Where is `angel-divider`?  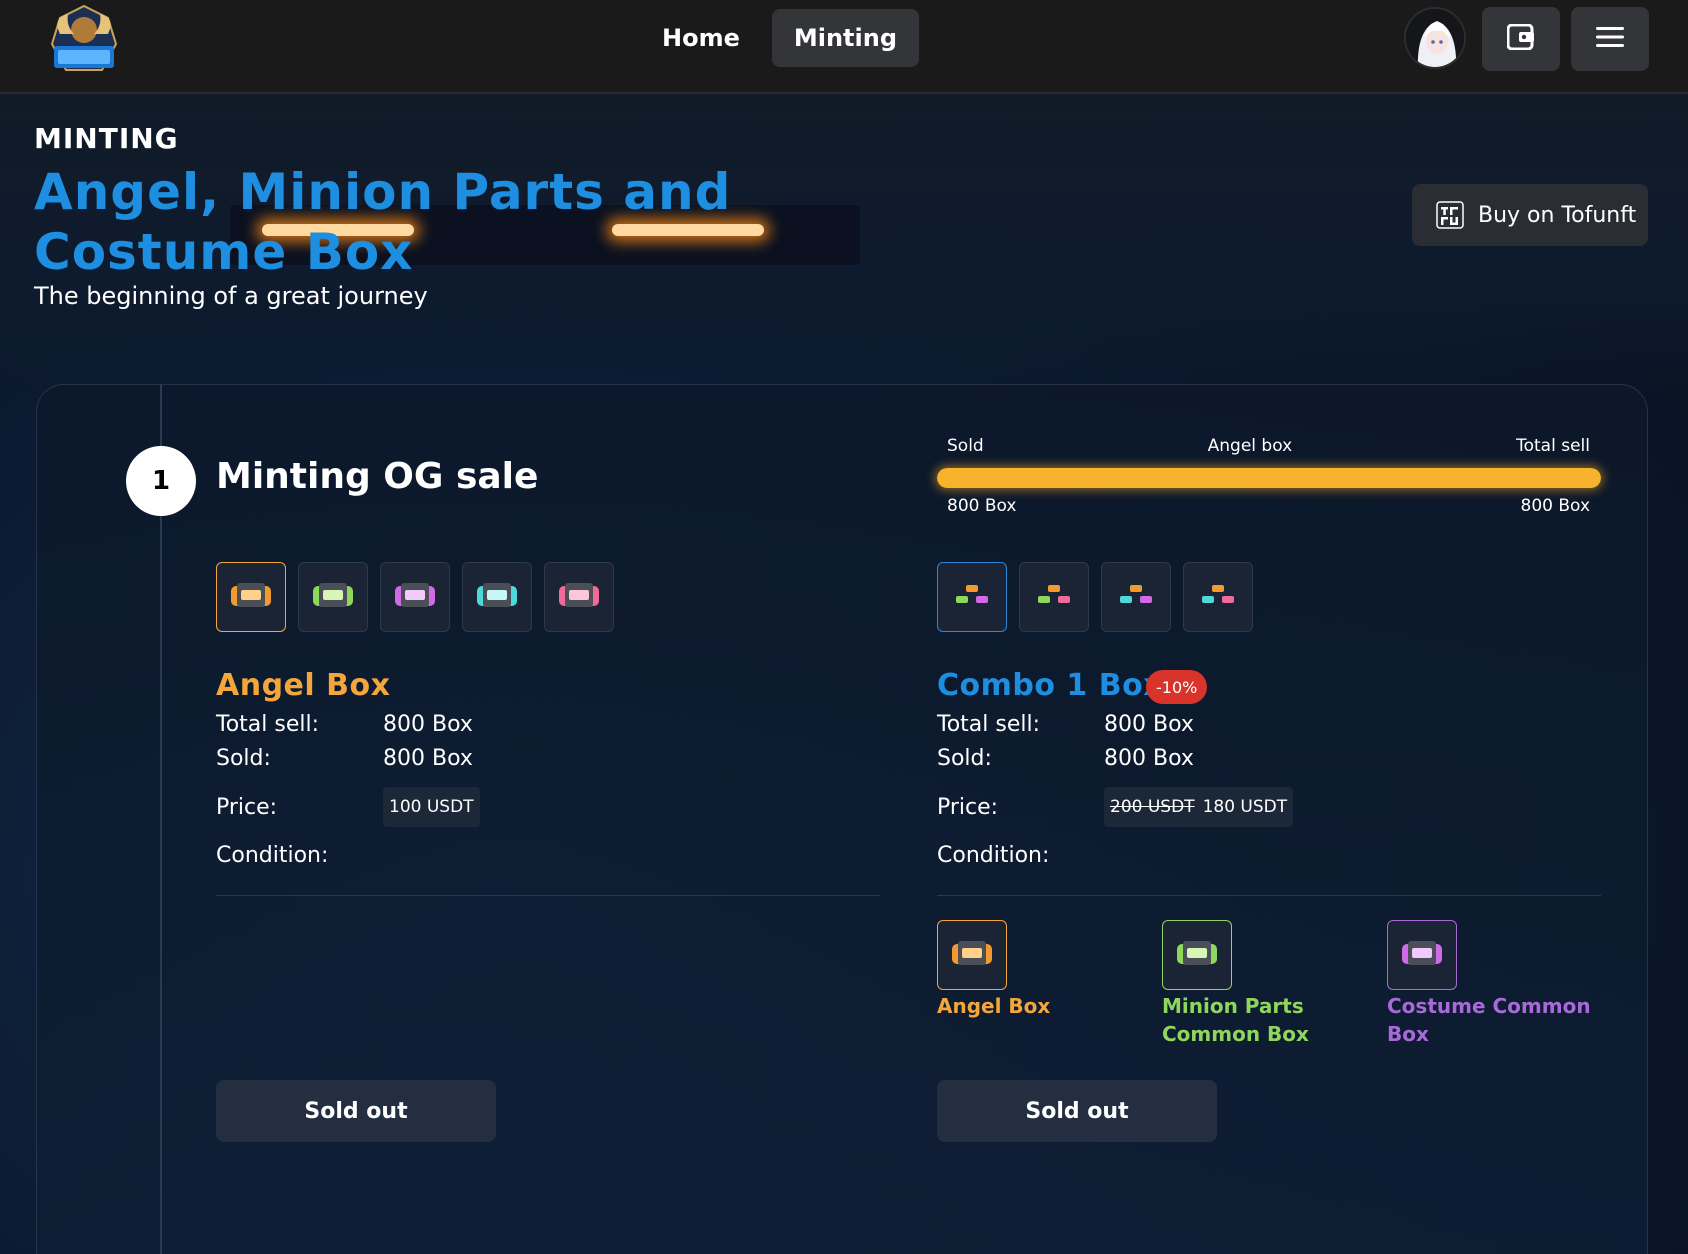
angel-divider is located at coordinates (548, 895).